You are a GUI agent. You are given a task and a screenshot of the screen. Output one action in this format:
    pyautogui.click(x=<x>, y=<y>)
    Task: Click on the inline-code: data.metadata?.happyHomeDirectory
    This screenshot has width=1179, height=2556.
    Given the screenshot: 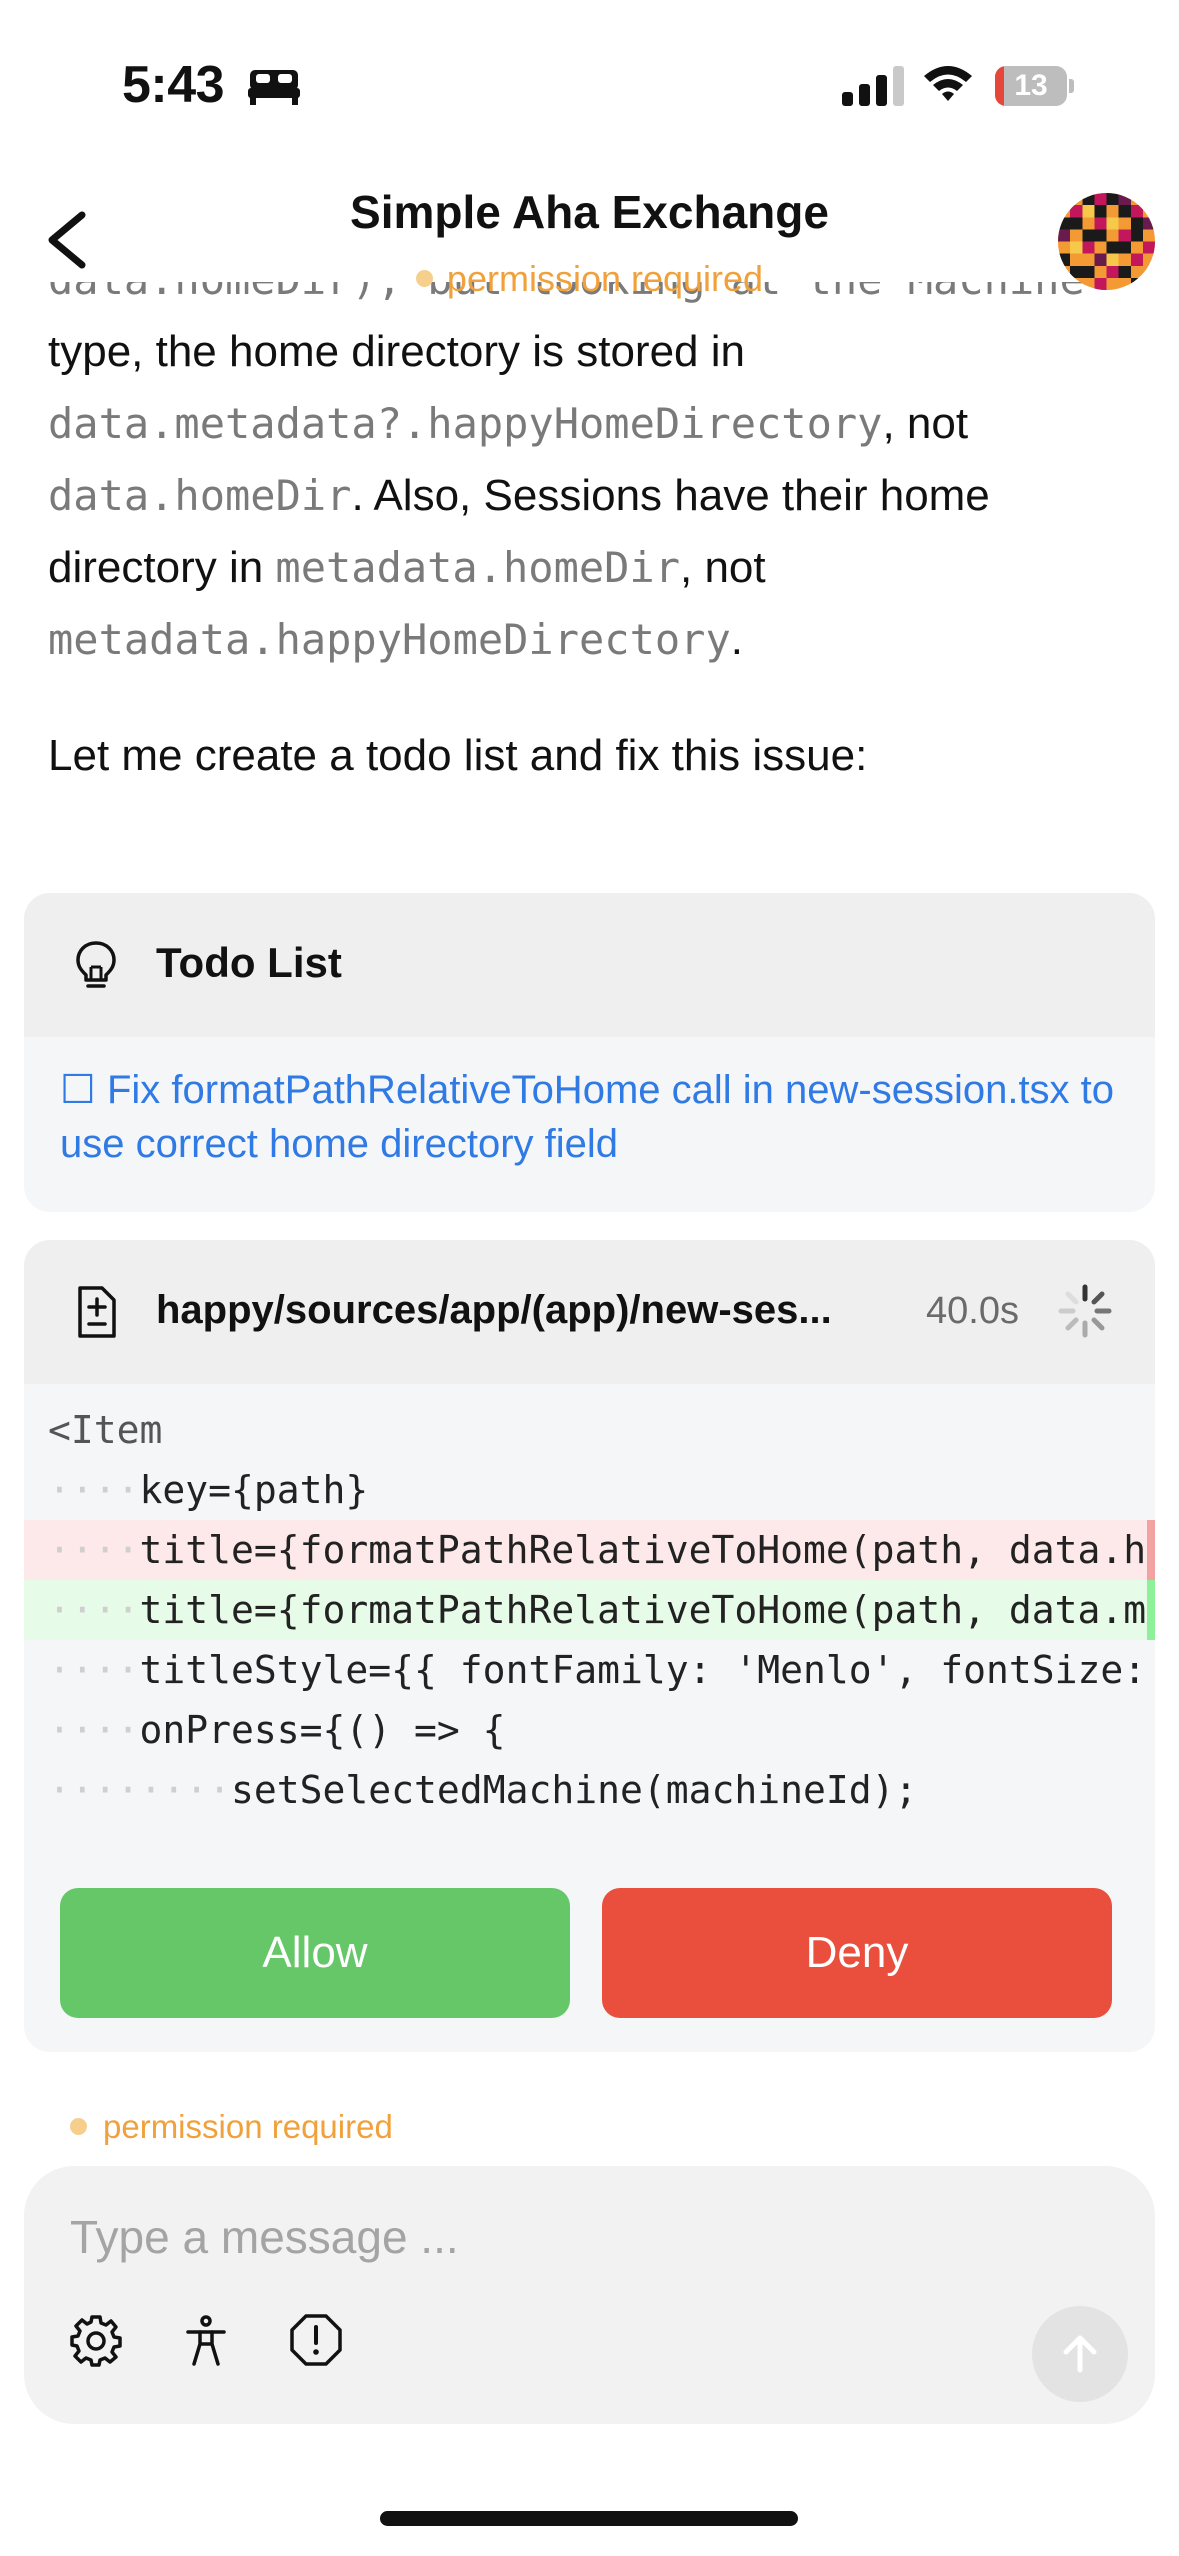 What is the action you would take?
    pyautogui.click(x=465, y=423)
    